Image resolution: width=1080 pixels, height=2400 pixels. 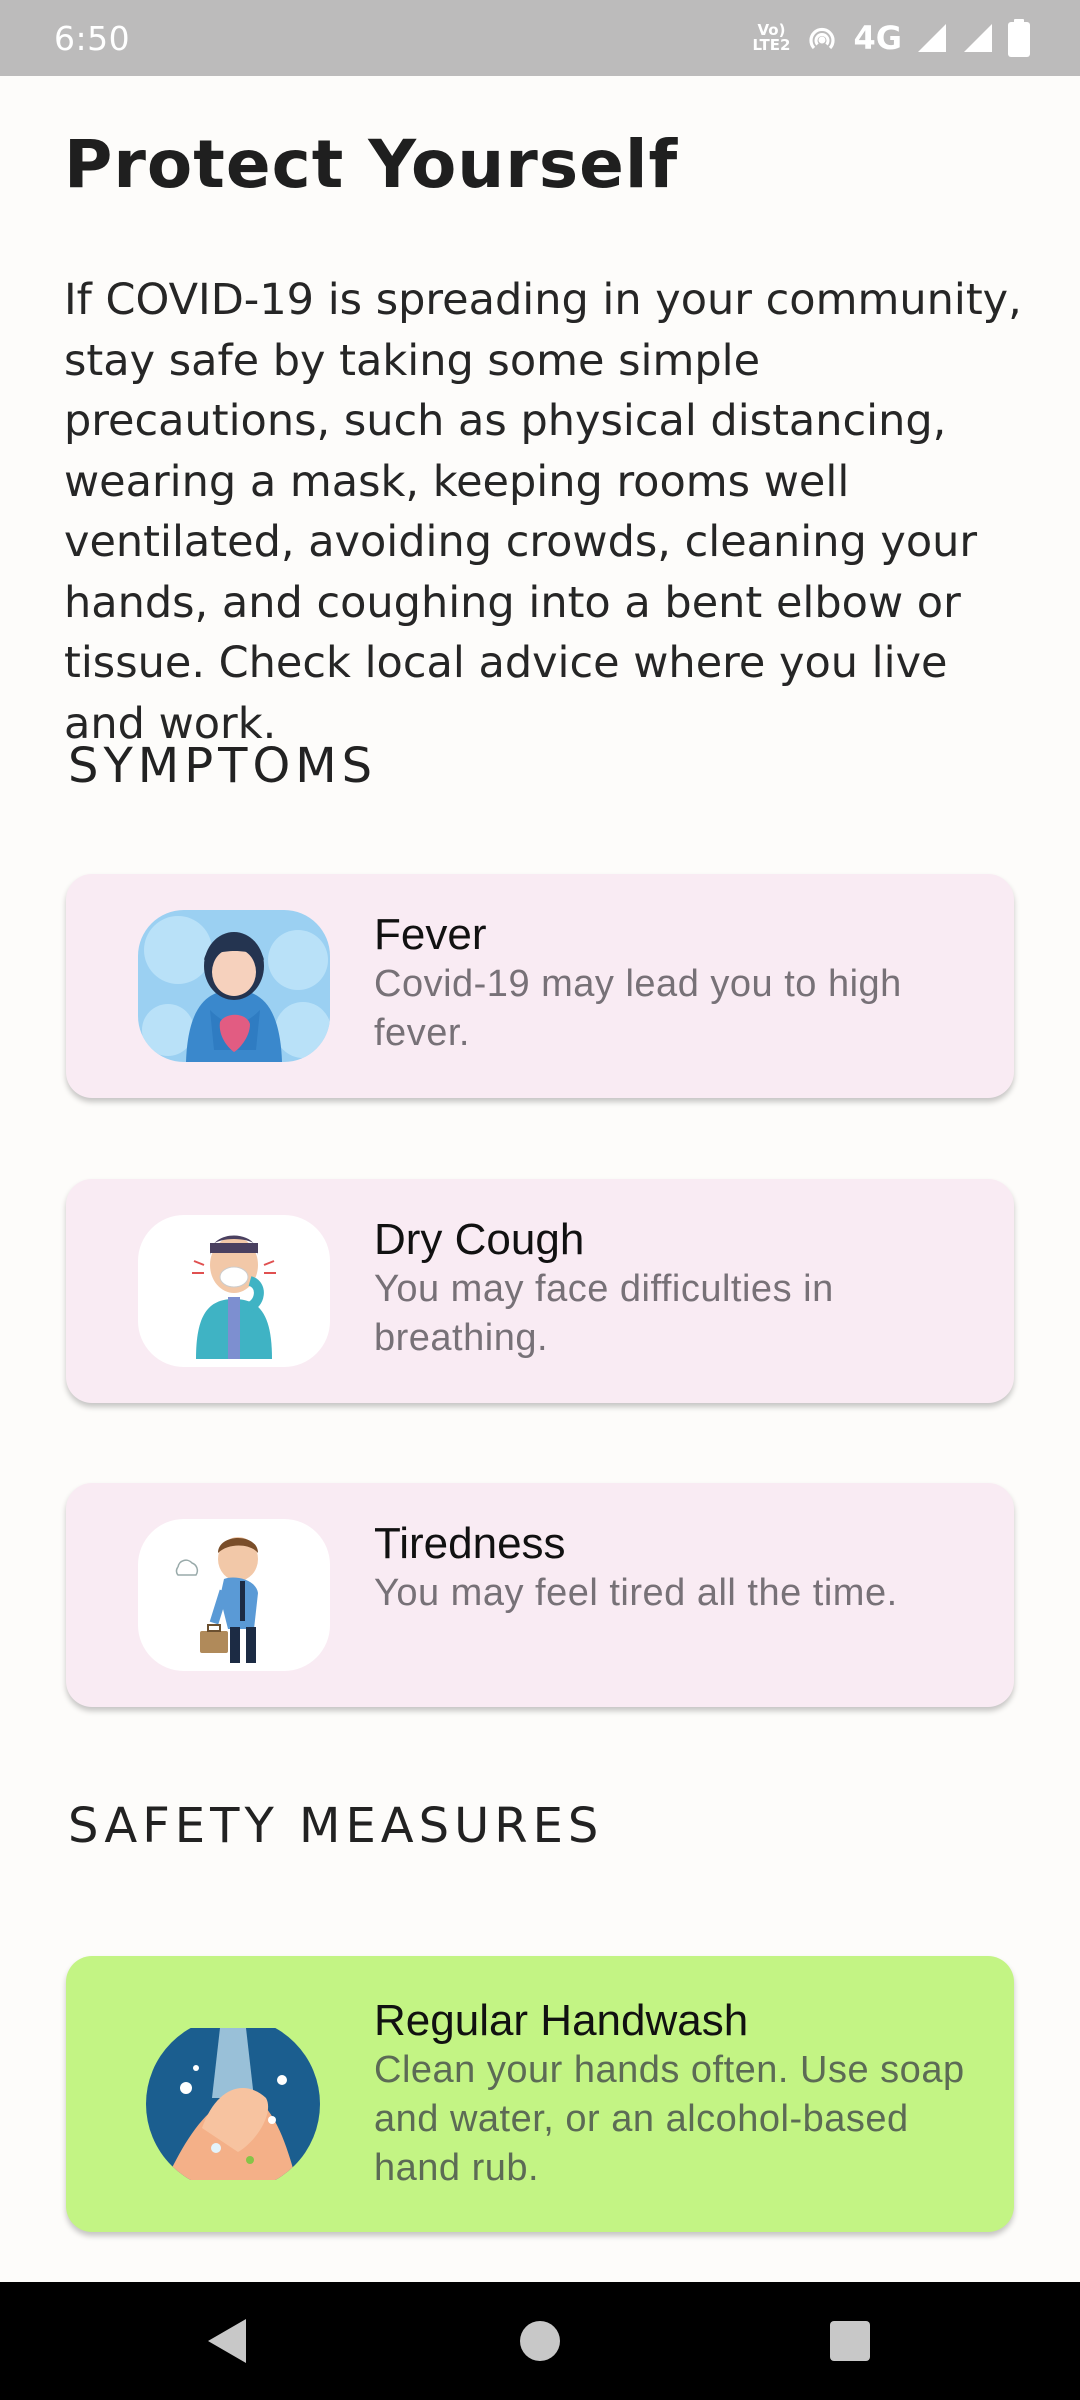 What do you see at coordinates (850, 2341) in the screenshot?
I see `recents-icon` at bounding box center [850, 2341].